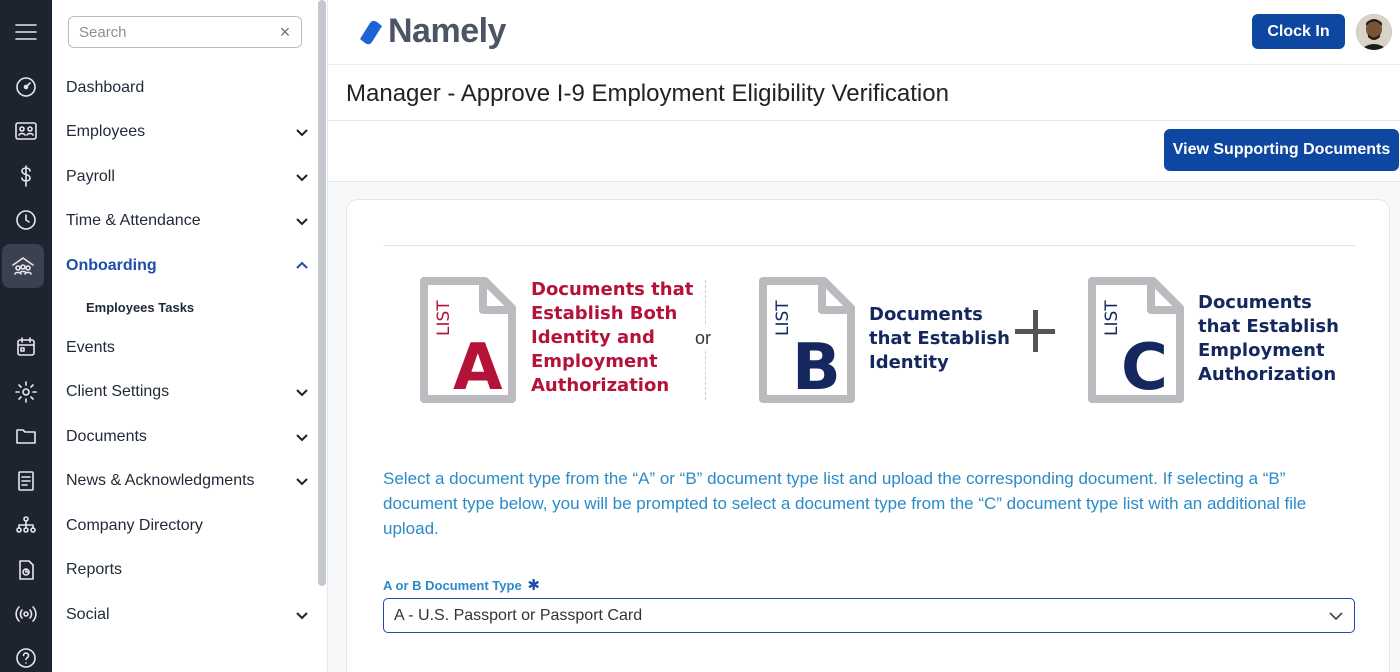  Describe the element at coordinates (302, 266) in the screenshot. I see `chevron-up-icon` at that location.